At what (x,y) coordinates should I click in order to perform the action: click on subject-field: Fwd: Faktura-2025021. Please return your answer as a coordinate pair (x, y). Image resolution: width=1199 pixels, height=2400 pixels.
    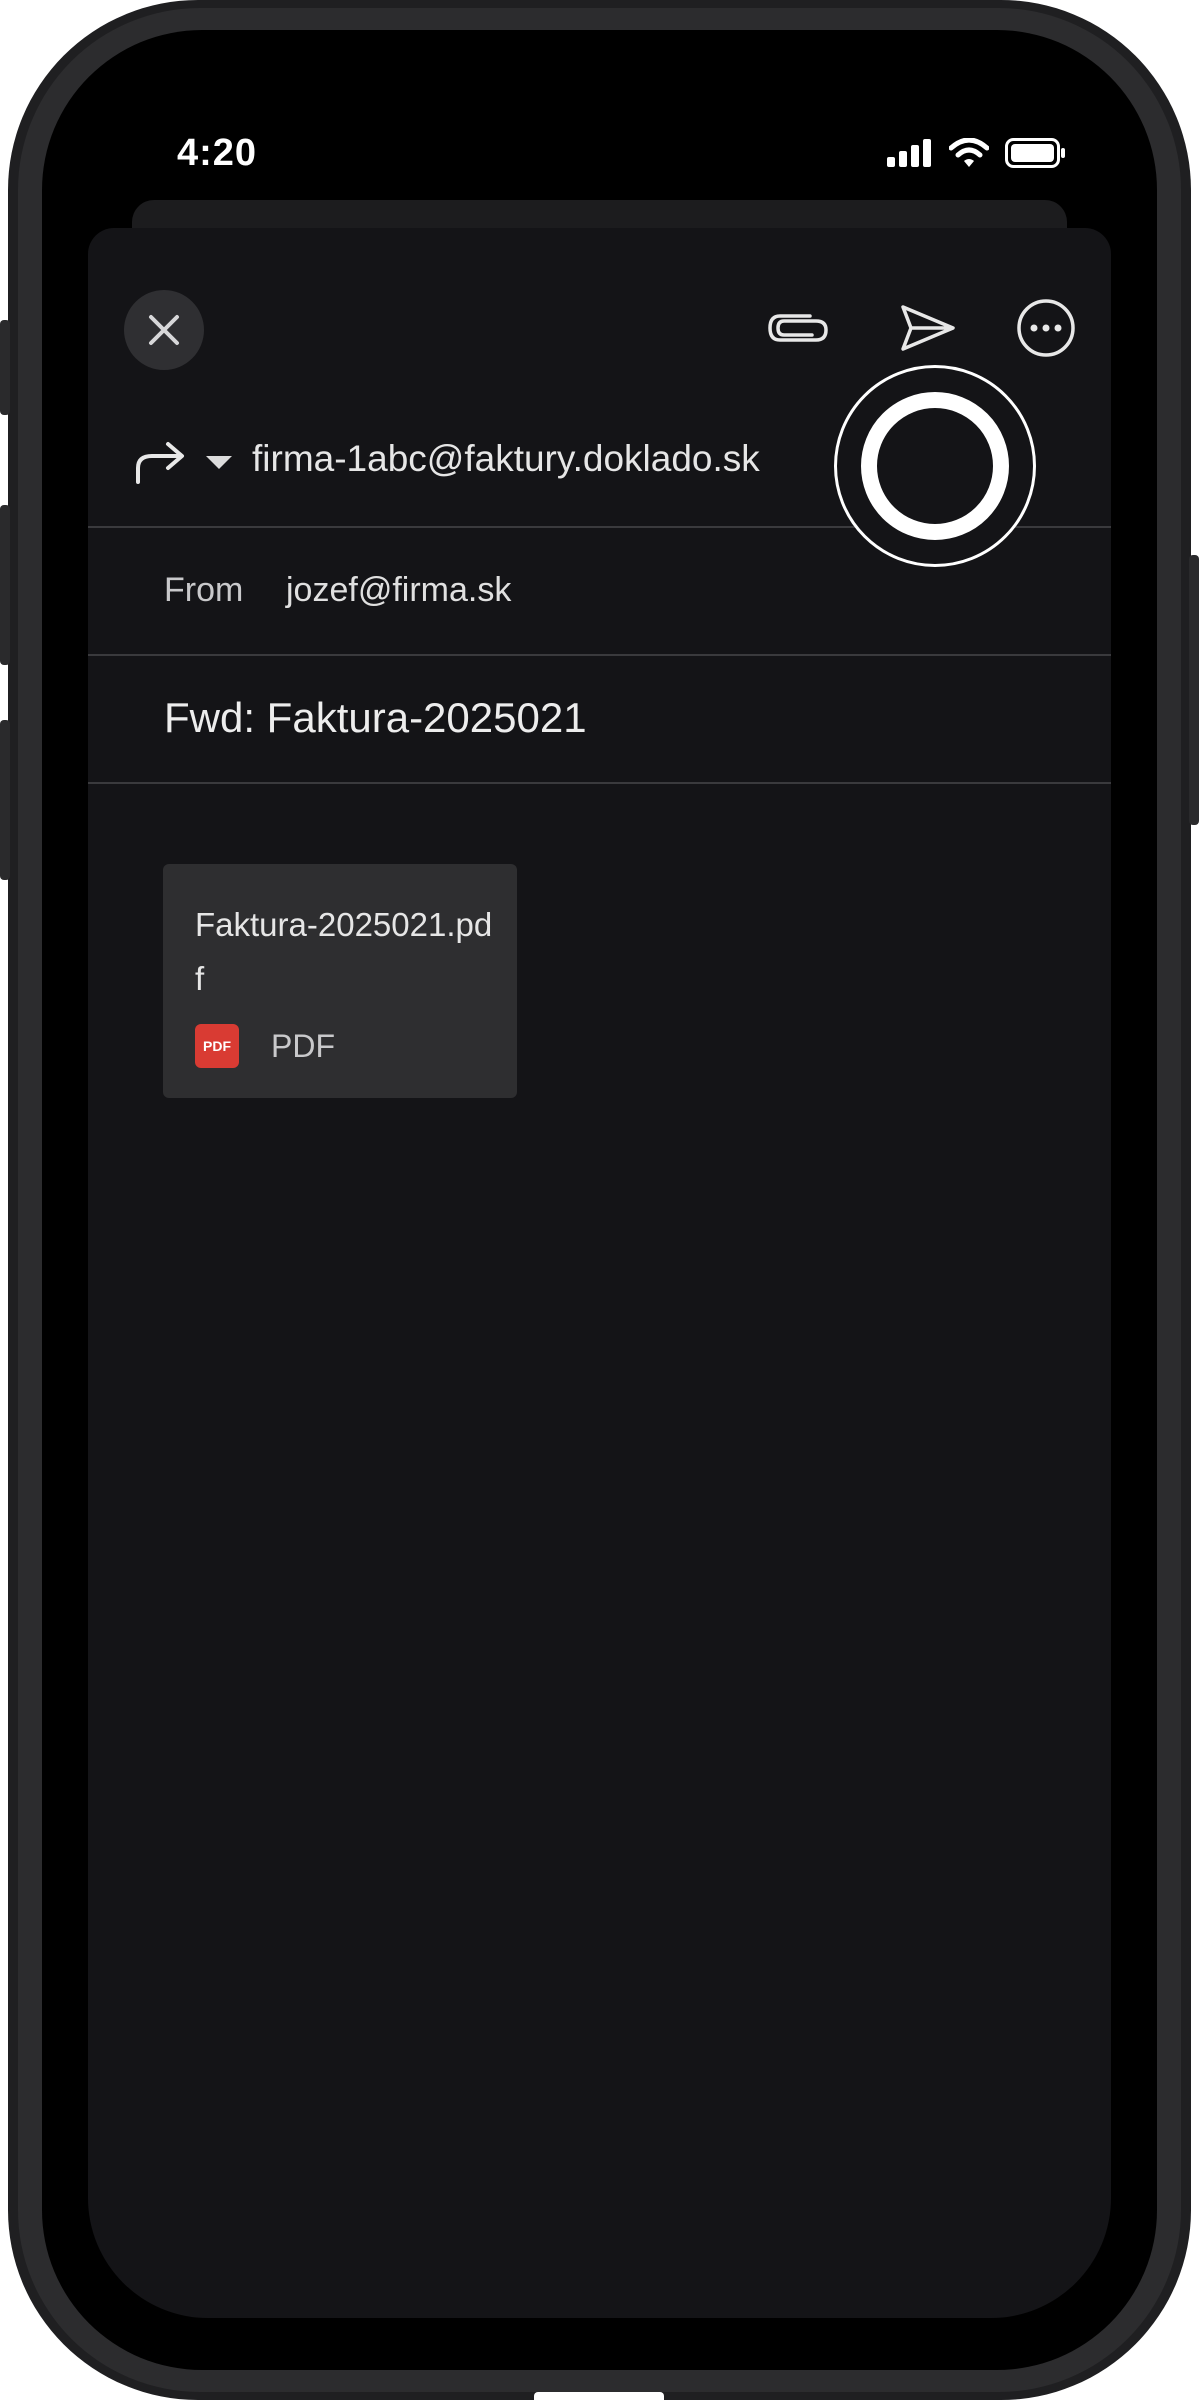
    Looking at the image, I should click on (375, 718).